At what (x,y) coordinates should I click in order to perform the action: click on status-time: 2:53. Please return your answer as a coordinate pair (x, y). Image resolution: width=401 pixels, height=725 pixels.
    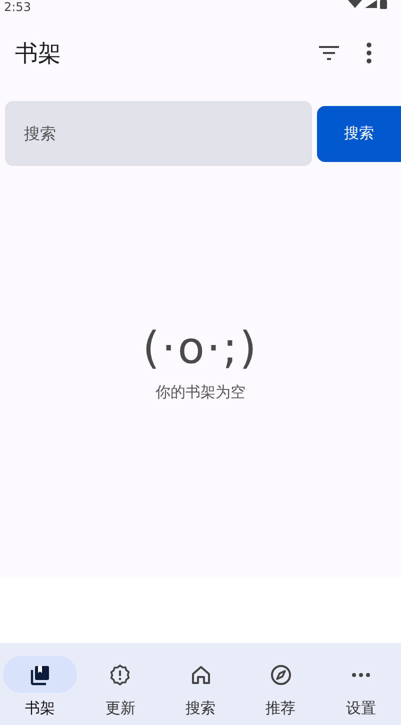
    Looking at the image, I should click on (17, 7).